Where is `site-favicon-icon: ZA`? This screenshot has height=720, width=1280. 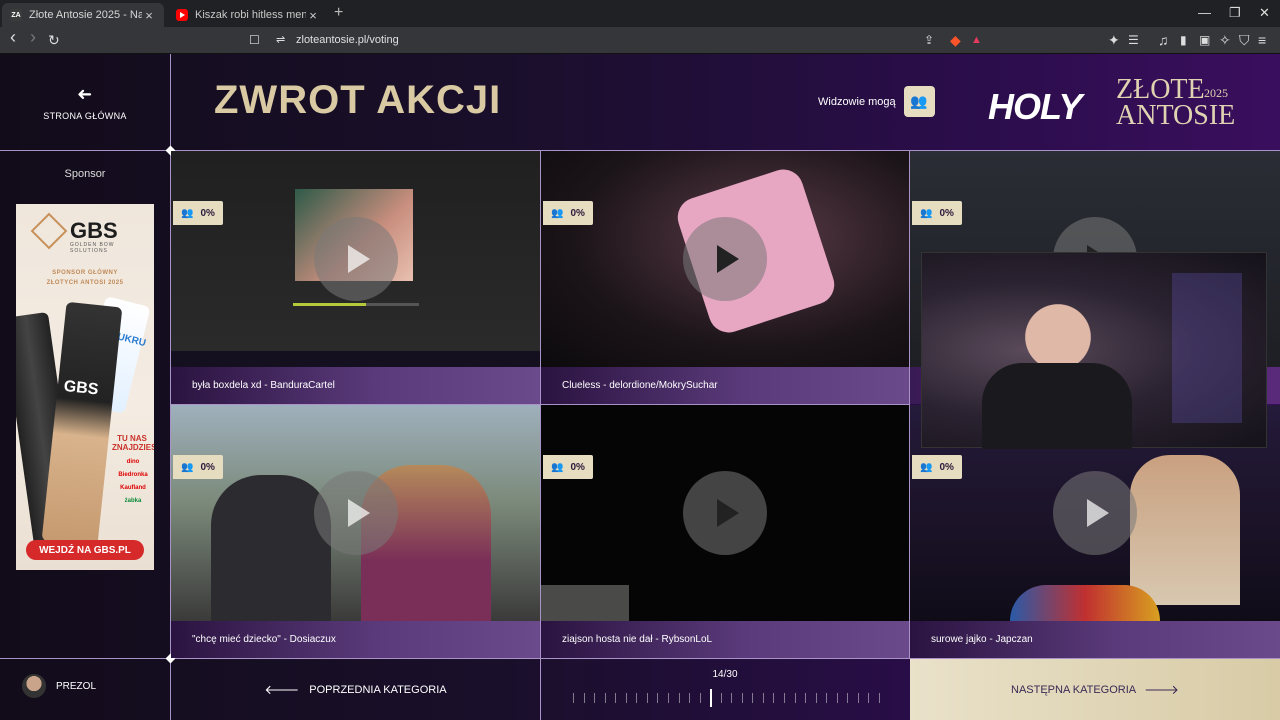
site-favicon-icon: ZA is located at coordinates (16, 15).